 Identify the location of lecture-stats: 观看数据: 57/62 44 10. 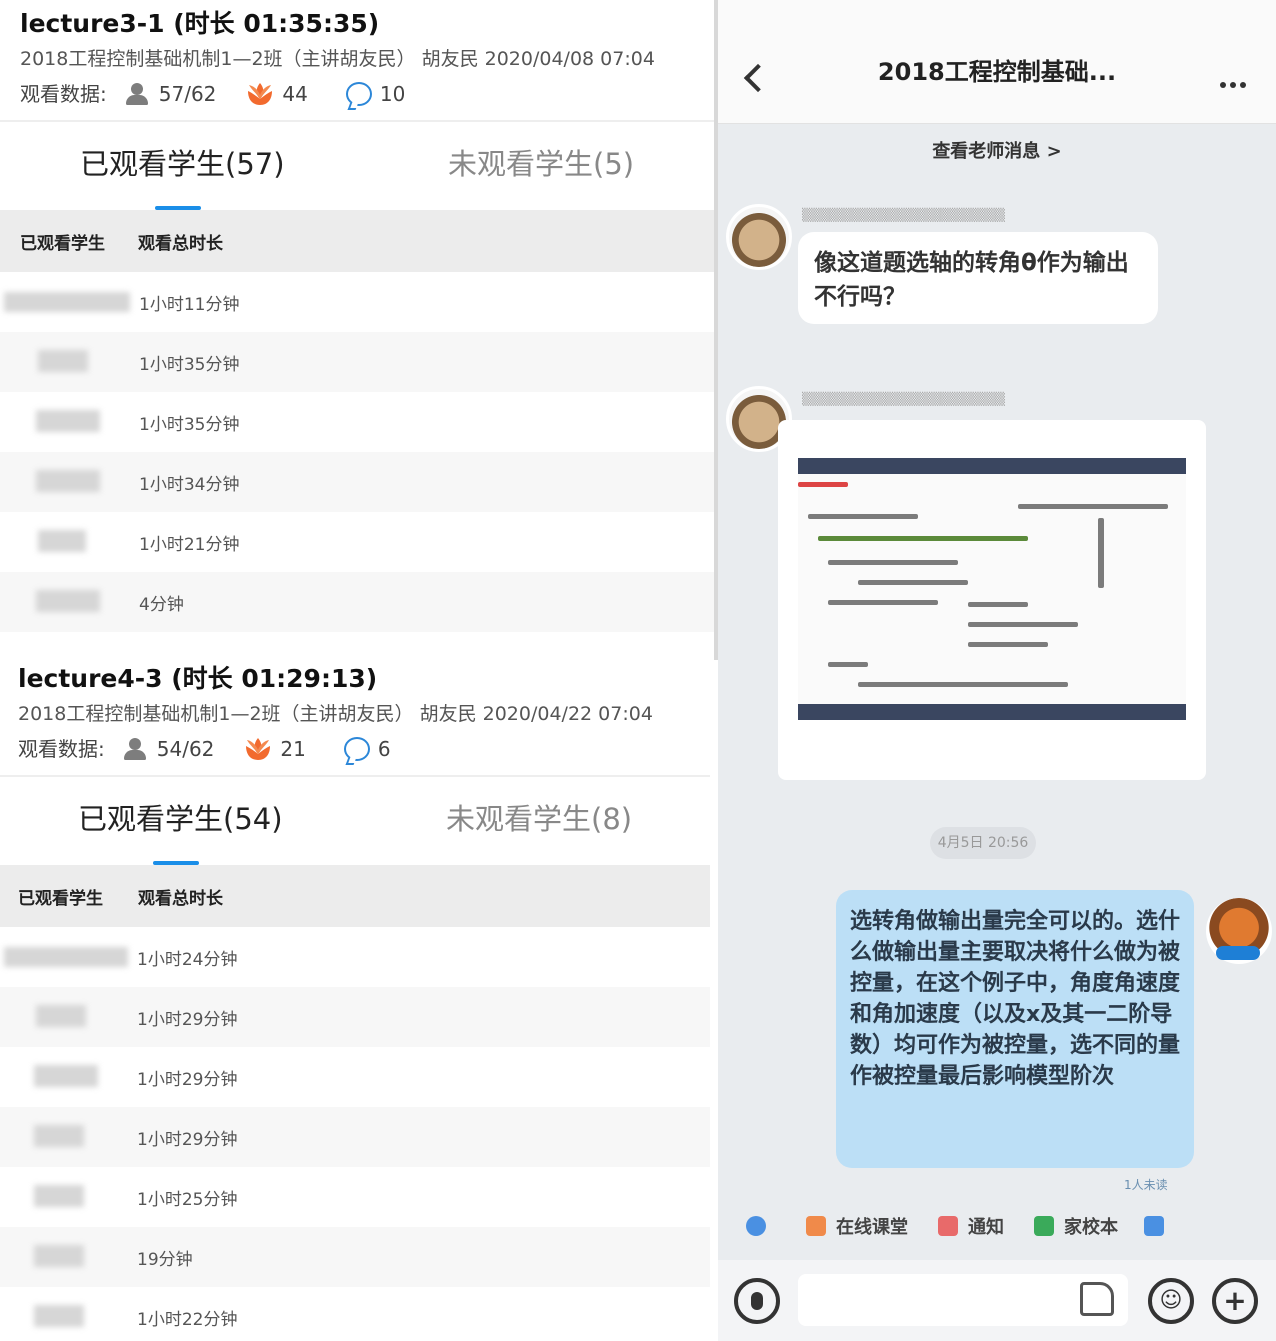
(367, 94).